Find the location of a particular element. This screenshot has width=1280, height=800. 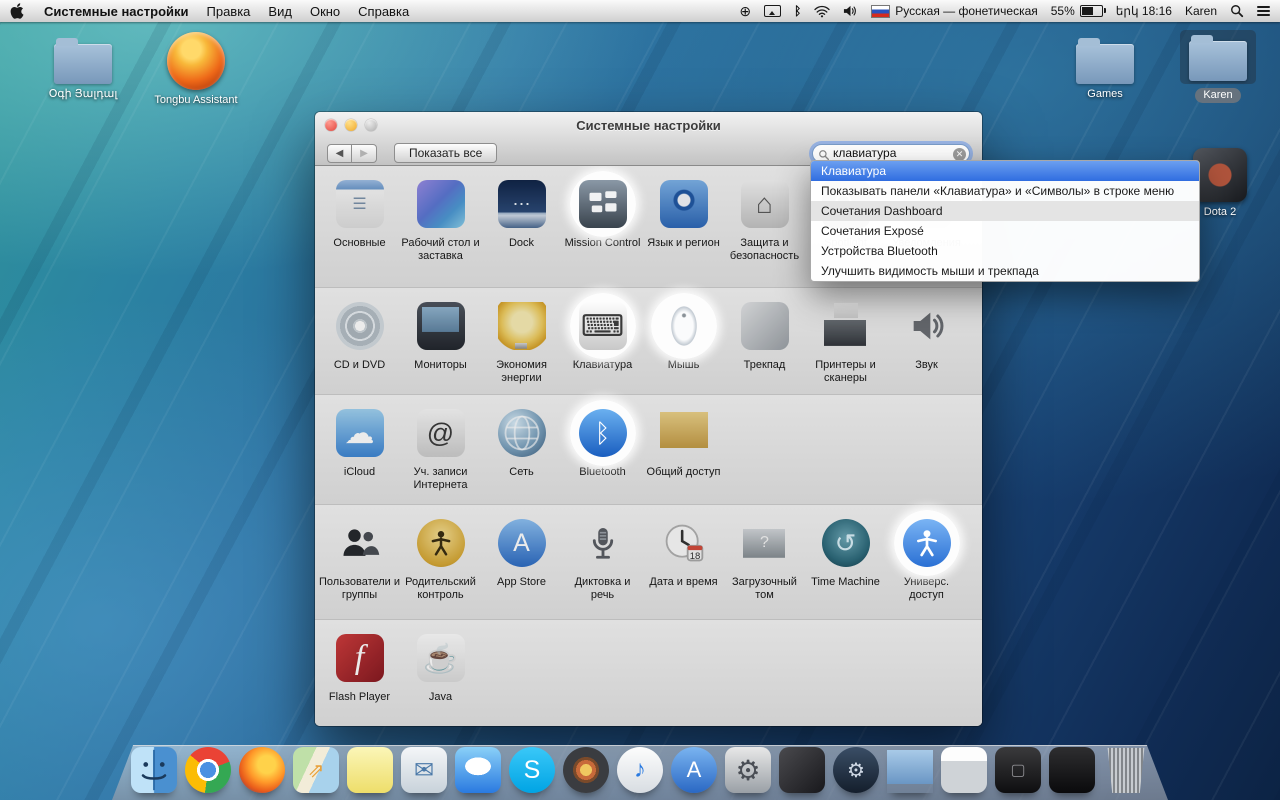

apple-menu-icon is located at coordinates (17, 11).